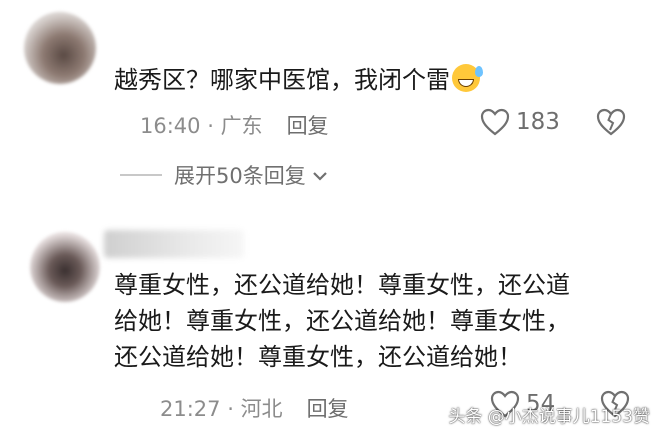 This screenshot has width=660, height=435. What do you see at coordinates (241, 126) in the screenshot?
I see `comment-location: 广东` at bounding box center [241, 126].